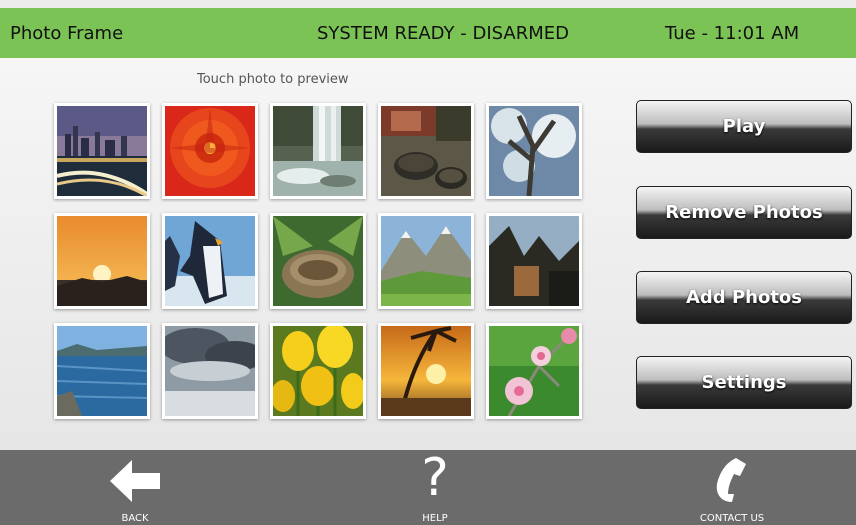  What do you see at coordinates (67, 33) in the screenshot?
I see `app-title: Photo Frame` at bounding box center [67, 33].